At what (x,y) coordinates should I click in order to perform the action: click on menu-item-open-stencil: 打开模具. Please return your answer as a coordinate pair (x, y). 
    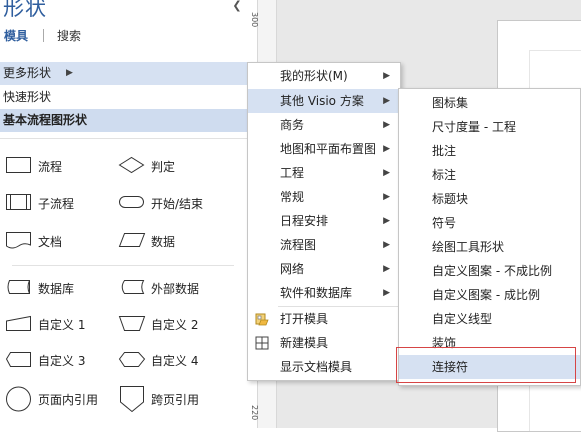
    Looking at the image, I should click on (324, 319).